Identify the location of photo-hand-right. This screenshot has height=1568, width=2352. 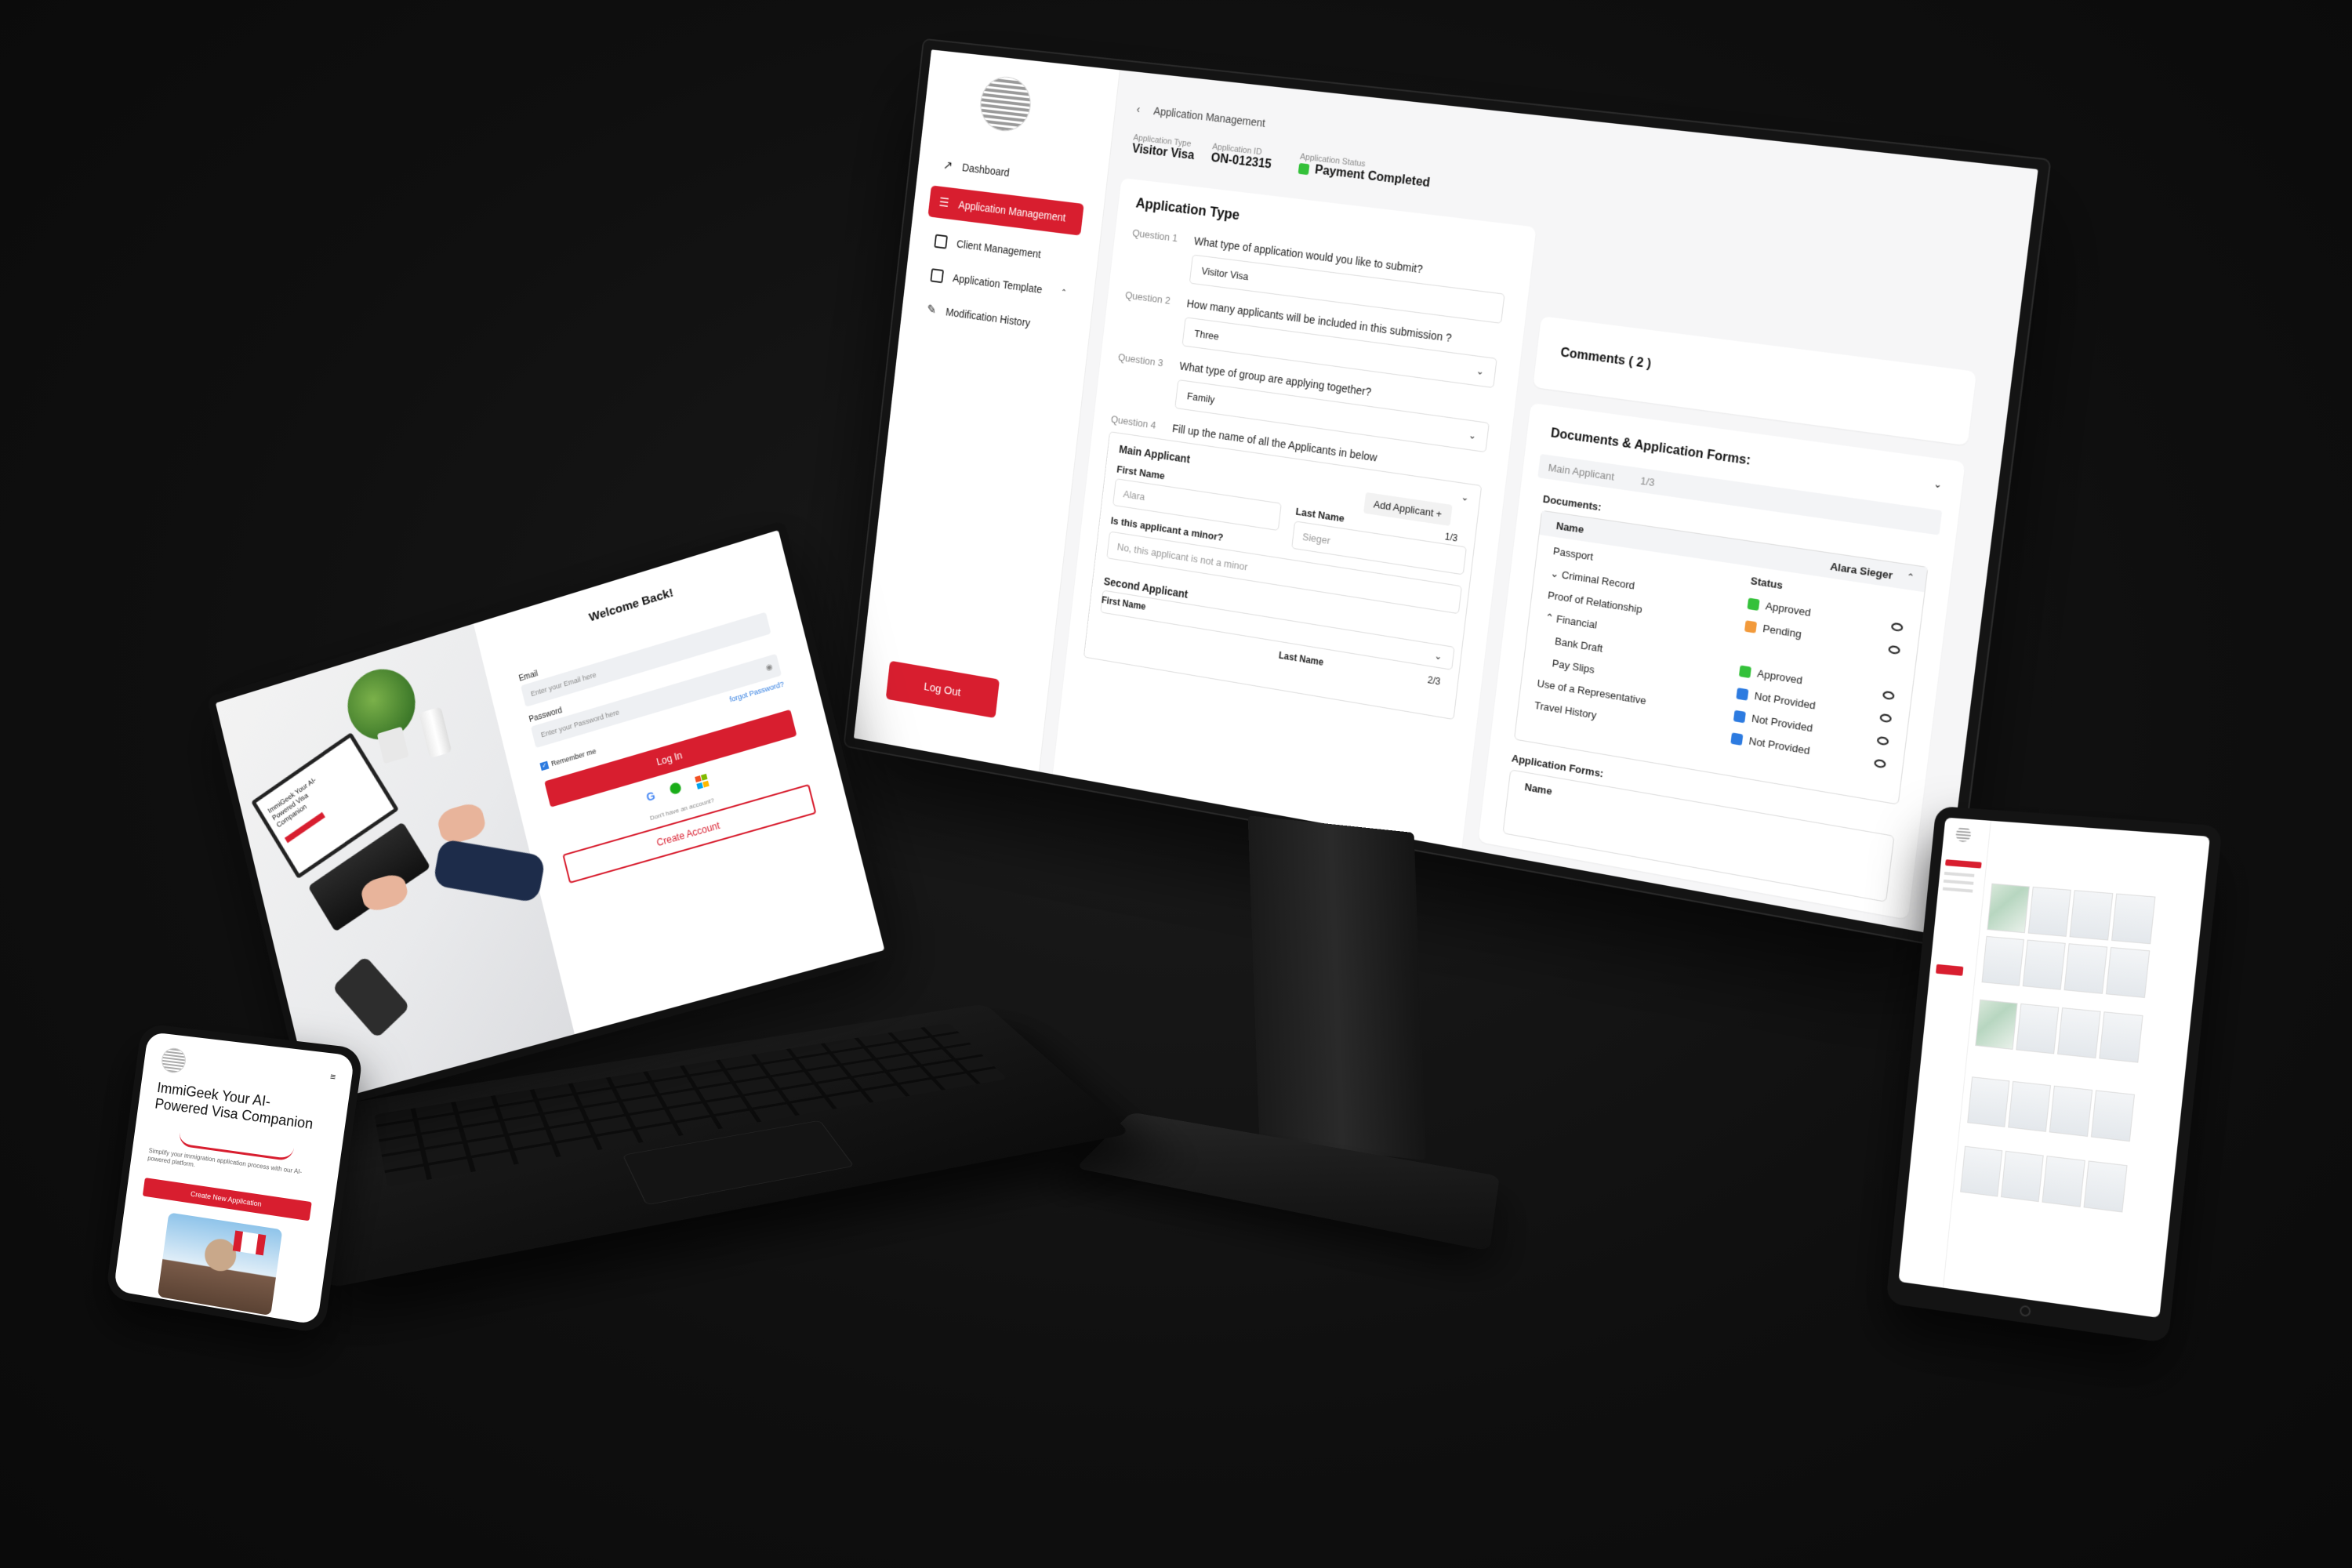
(462, 824).